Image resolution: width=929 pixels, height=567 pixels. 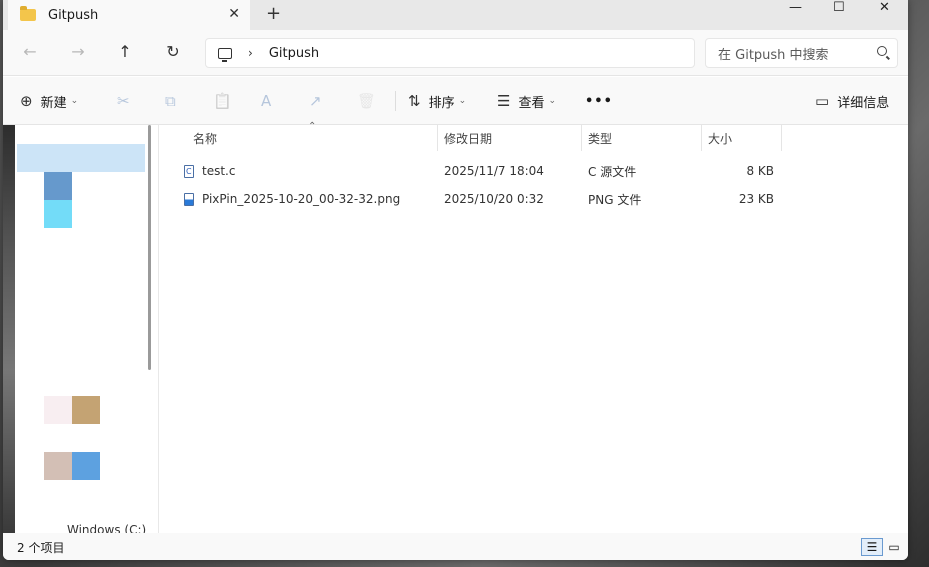 What do you see at coordinates (882, 51) in the screenshot?
I see `search-icon` at bounding box center [882, 51].